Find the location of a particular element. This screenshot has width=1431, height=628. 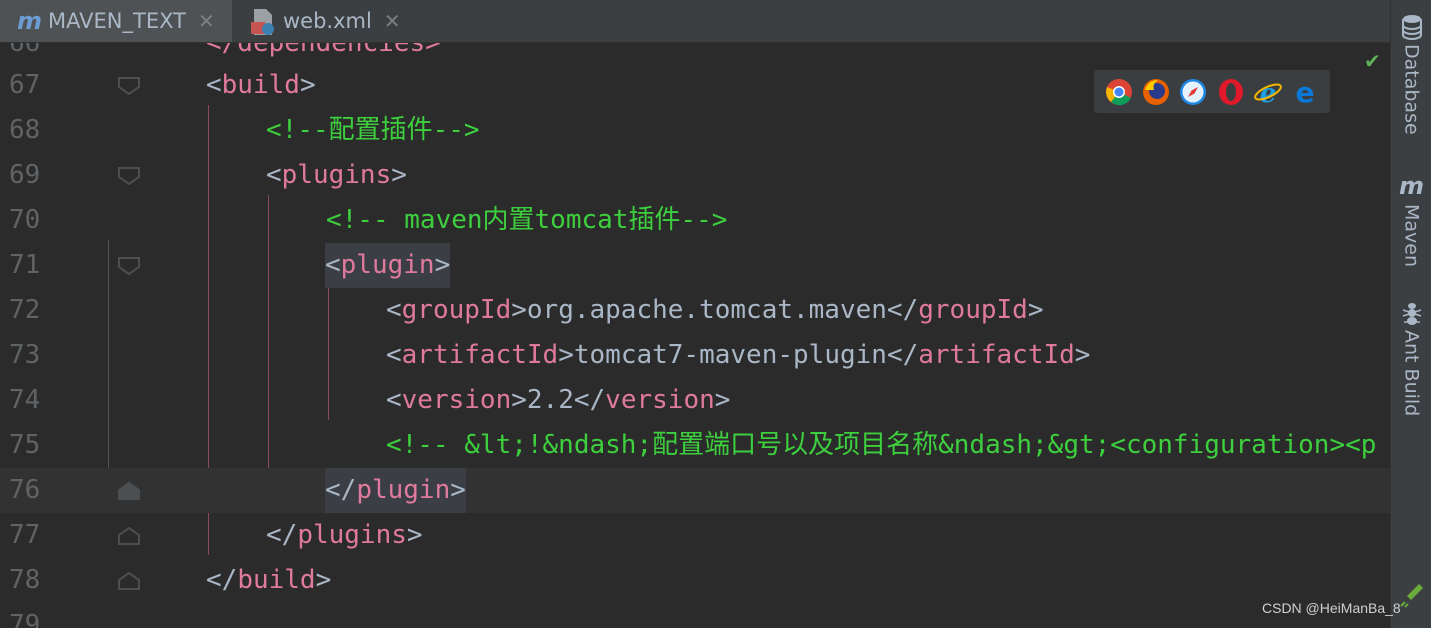

code-line: 71 <plugin> is located at coordinates (695, 265).